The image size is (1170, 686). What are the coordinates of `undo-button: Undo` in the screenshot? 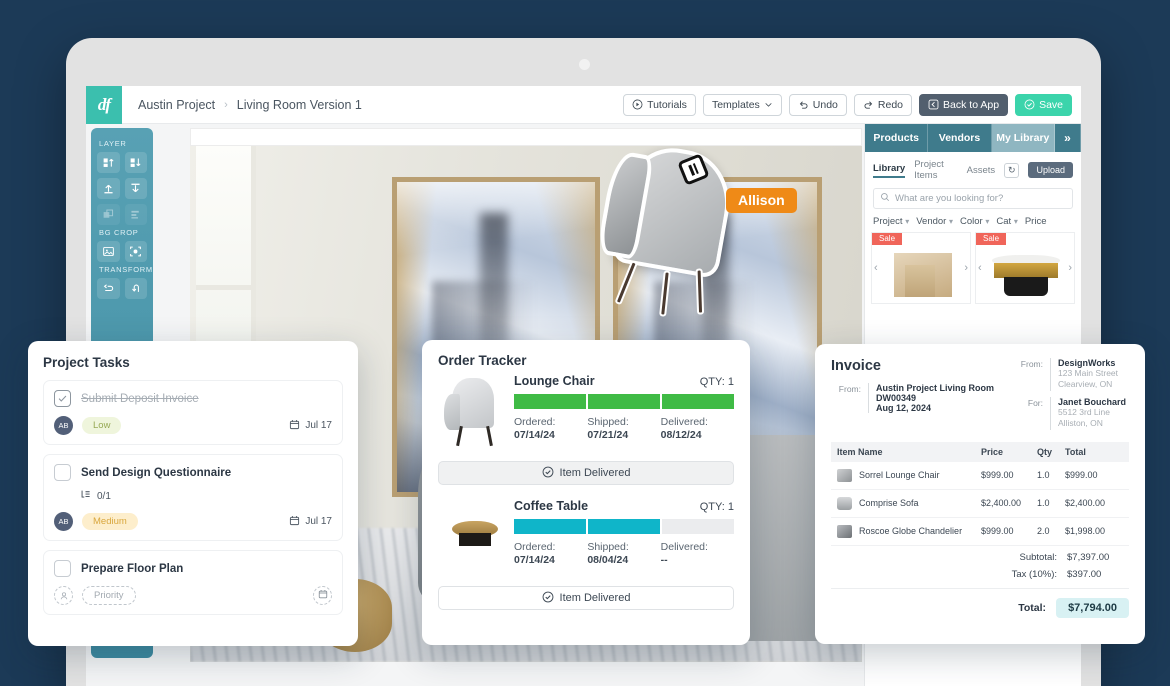 It's located at (817, 104).